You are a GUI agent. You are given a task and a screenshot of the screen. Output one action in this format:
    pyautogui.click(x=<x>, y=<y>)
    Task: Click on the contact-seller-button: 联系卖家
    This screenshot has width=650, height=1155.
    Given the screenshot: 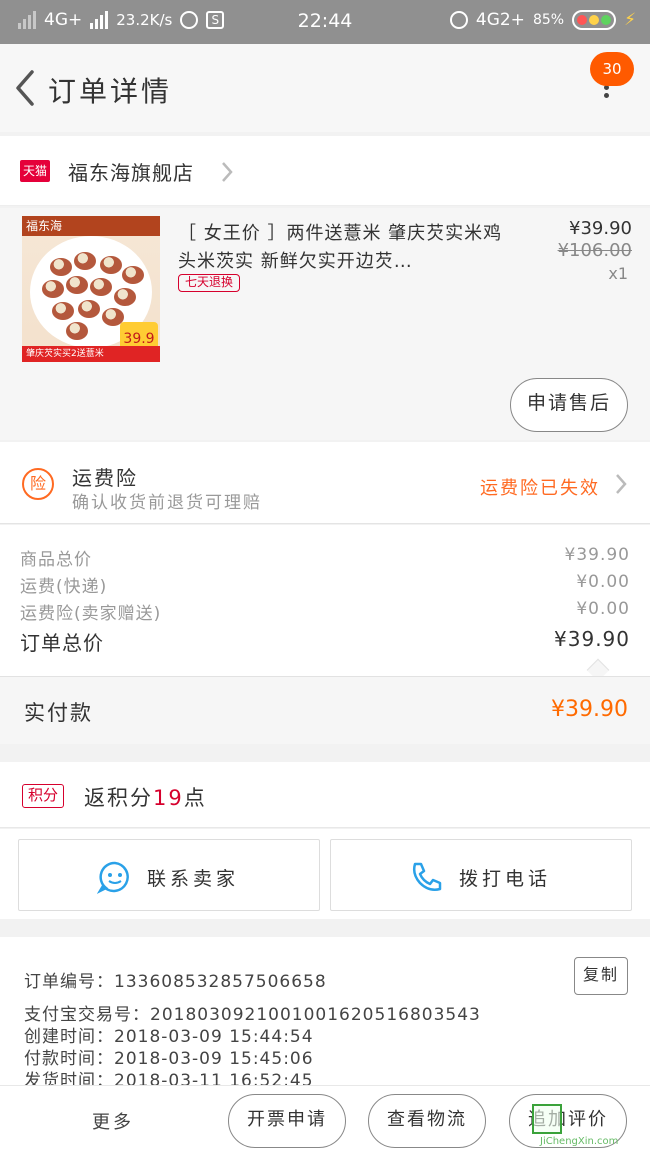 What is the action you would take?
    pyautogui.click(x=169, y=875)
    